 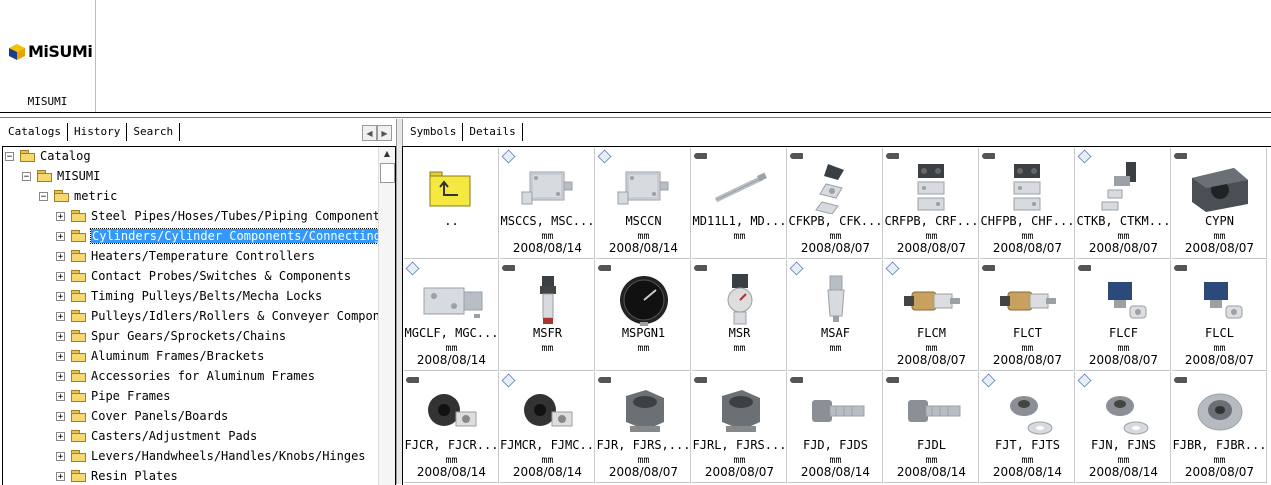 What do you see at coordinates (387, 173) in the screenshot?
I see `scroll-thumb` at bounding box center [387, 173].